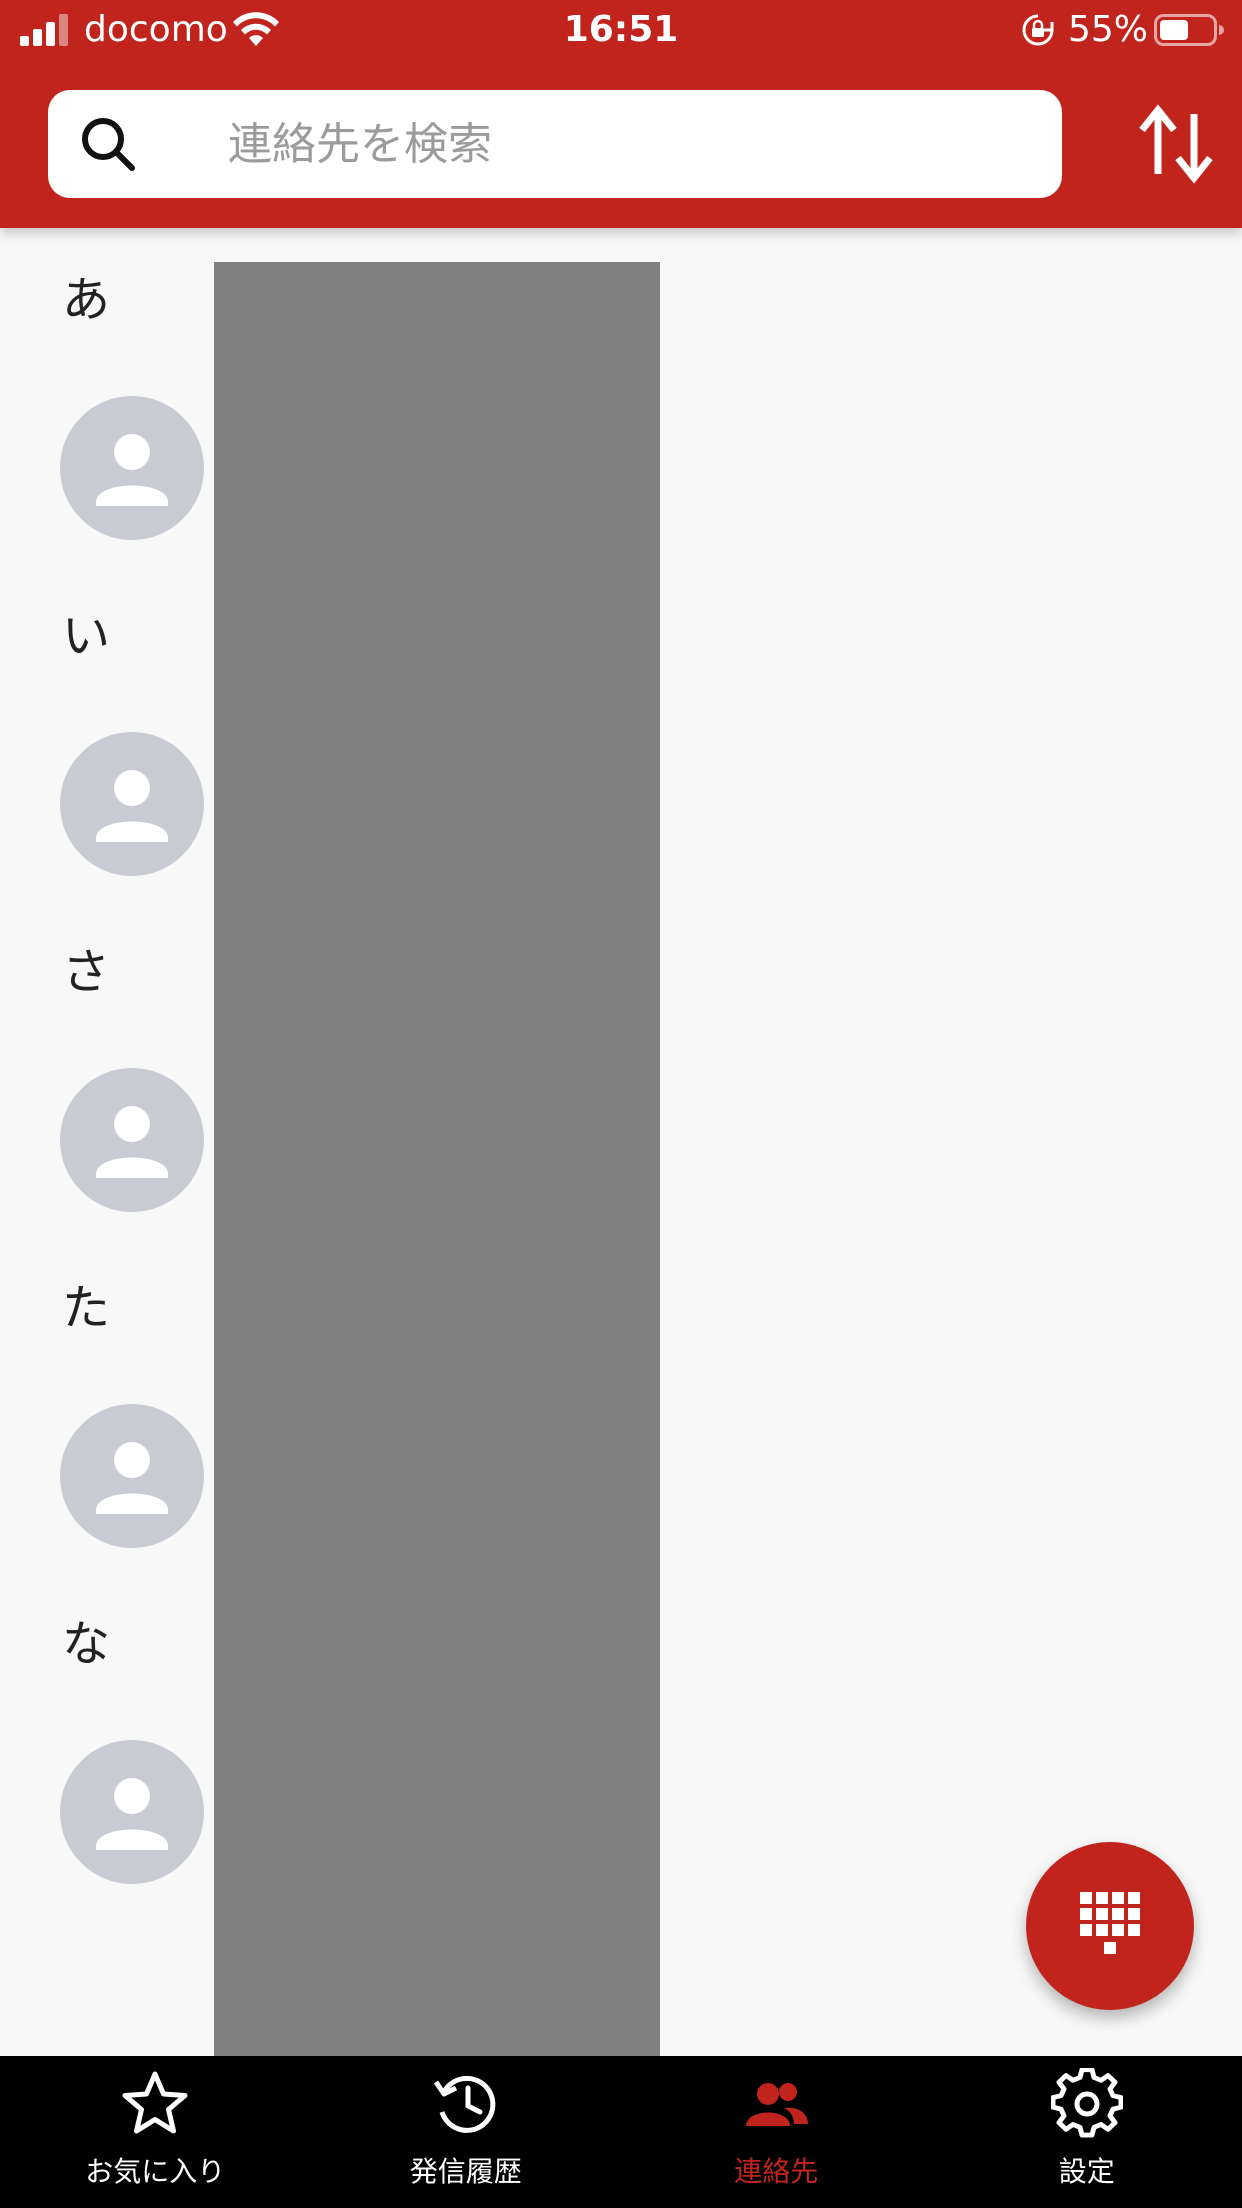  What do you see at coordinates (464, 2104) in the screenshot?
I see `history-icon` at bounding box center [464, 2104].